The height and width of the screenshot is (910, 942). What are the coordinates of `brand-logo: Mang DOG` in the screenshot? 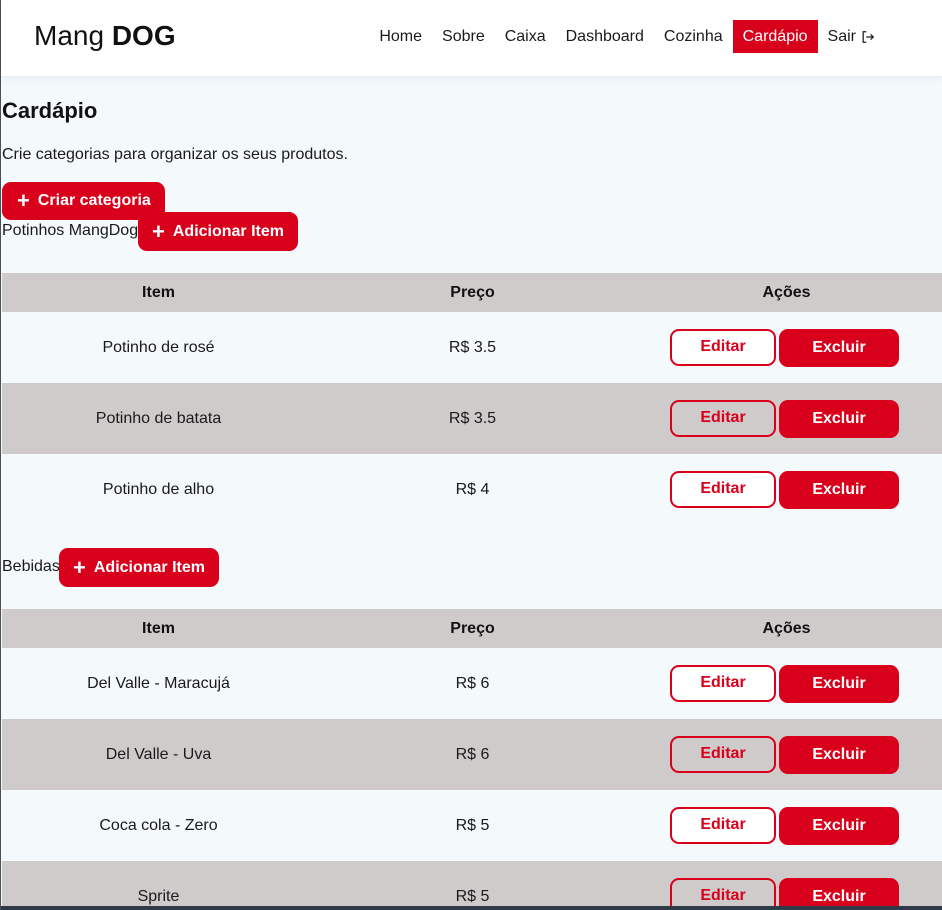 It's located at (105, 36).